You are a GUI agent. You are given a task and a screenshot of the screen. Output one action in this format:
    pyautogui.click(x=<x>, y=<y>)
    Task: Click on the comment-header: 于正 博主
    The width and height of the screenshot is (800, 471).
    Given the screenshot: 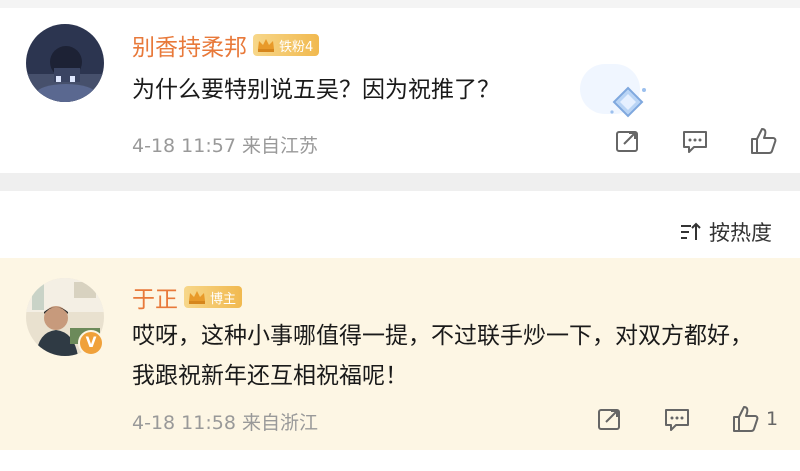 What is the action you would take?
    pyautogui.click(x=187, y=297)
    